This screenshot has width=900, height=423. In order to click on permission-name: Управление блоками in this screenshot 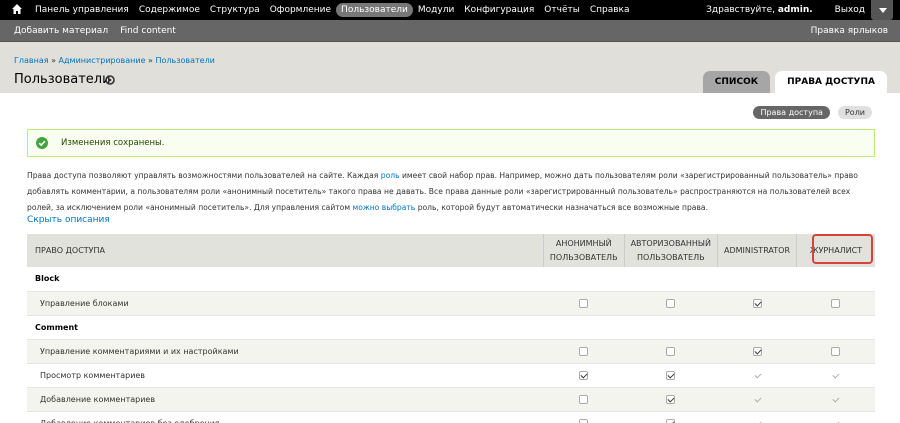, I will do `click(285, 303)`.